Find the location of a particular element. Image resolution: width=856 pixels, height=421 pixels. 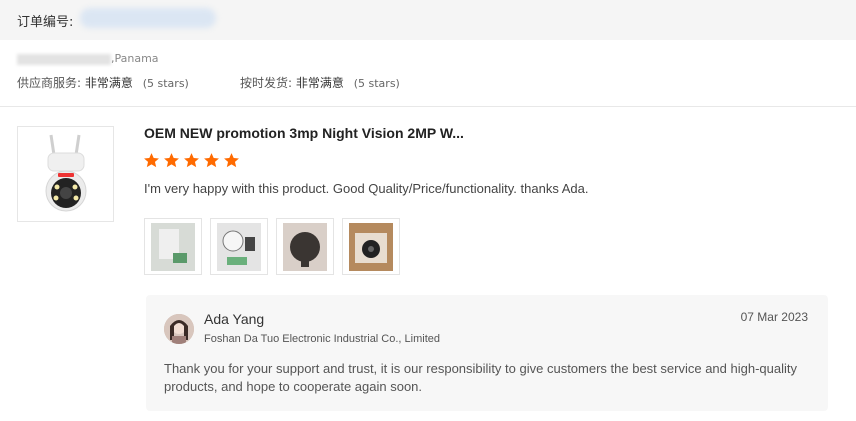

section-divider is located at coordinates (428, 106).